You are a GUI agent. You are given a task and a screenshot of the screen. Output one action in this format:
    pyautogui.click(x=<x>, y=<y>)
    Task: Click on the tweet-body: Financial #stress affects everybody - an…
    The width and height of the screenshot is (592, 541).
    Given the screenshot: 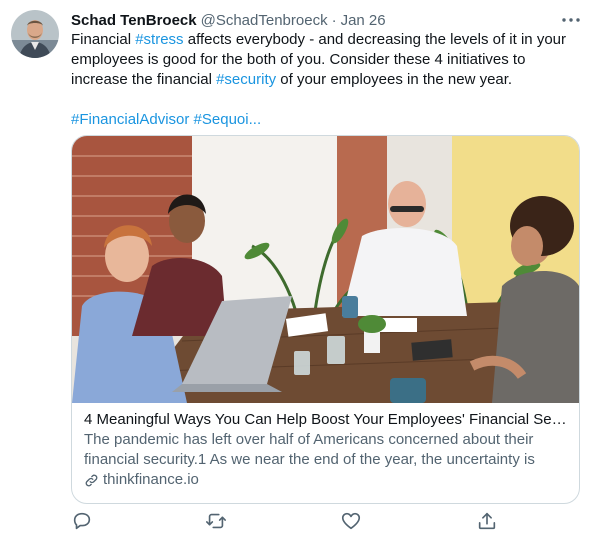 What is the action you would take?
    pyautogui.click(x=323, y=60)
    